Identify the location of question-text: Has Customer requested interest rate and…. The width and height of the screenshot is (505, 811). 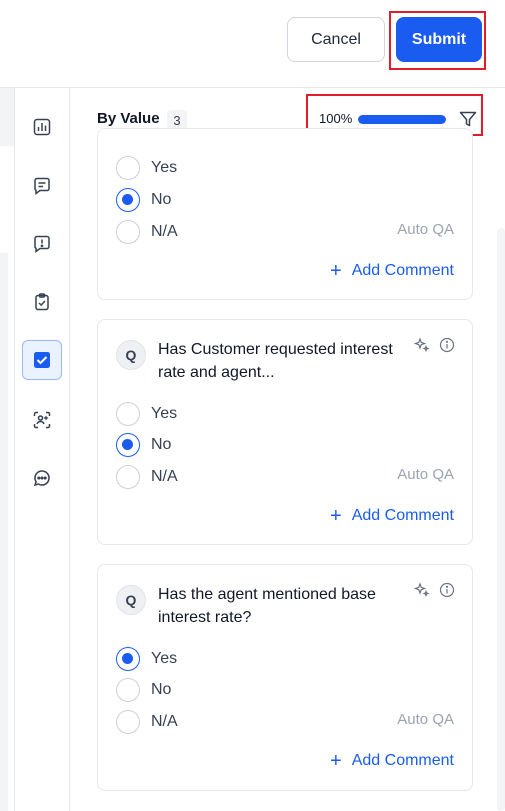
(275, 361).